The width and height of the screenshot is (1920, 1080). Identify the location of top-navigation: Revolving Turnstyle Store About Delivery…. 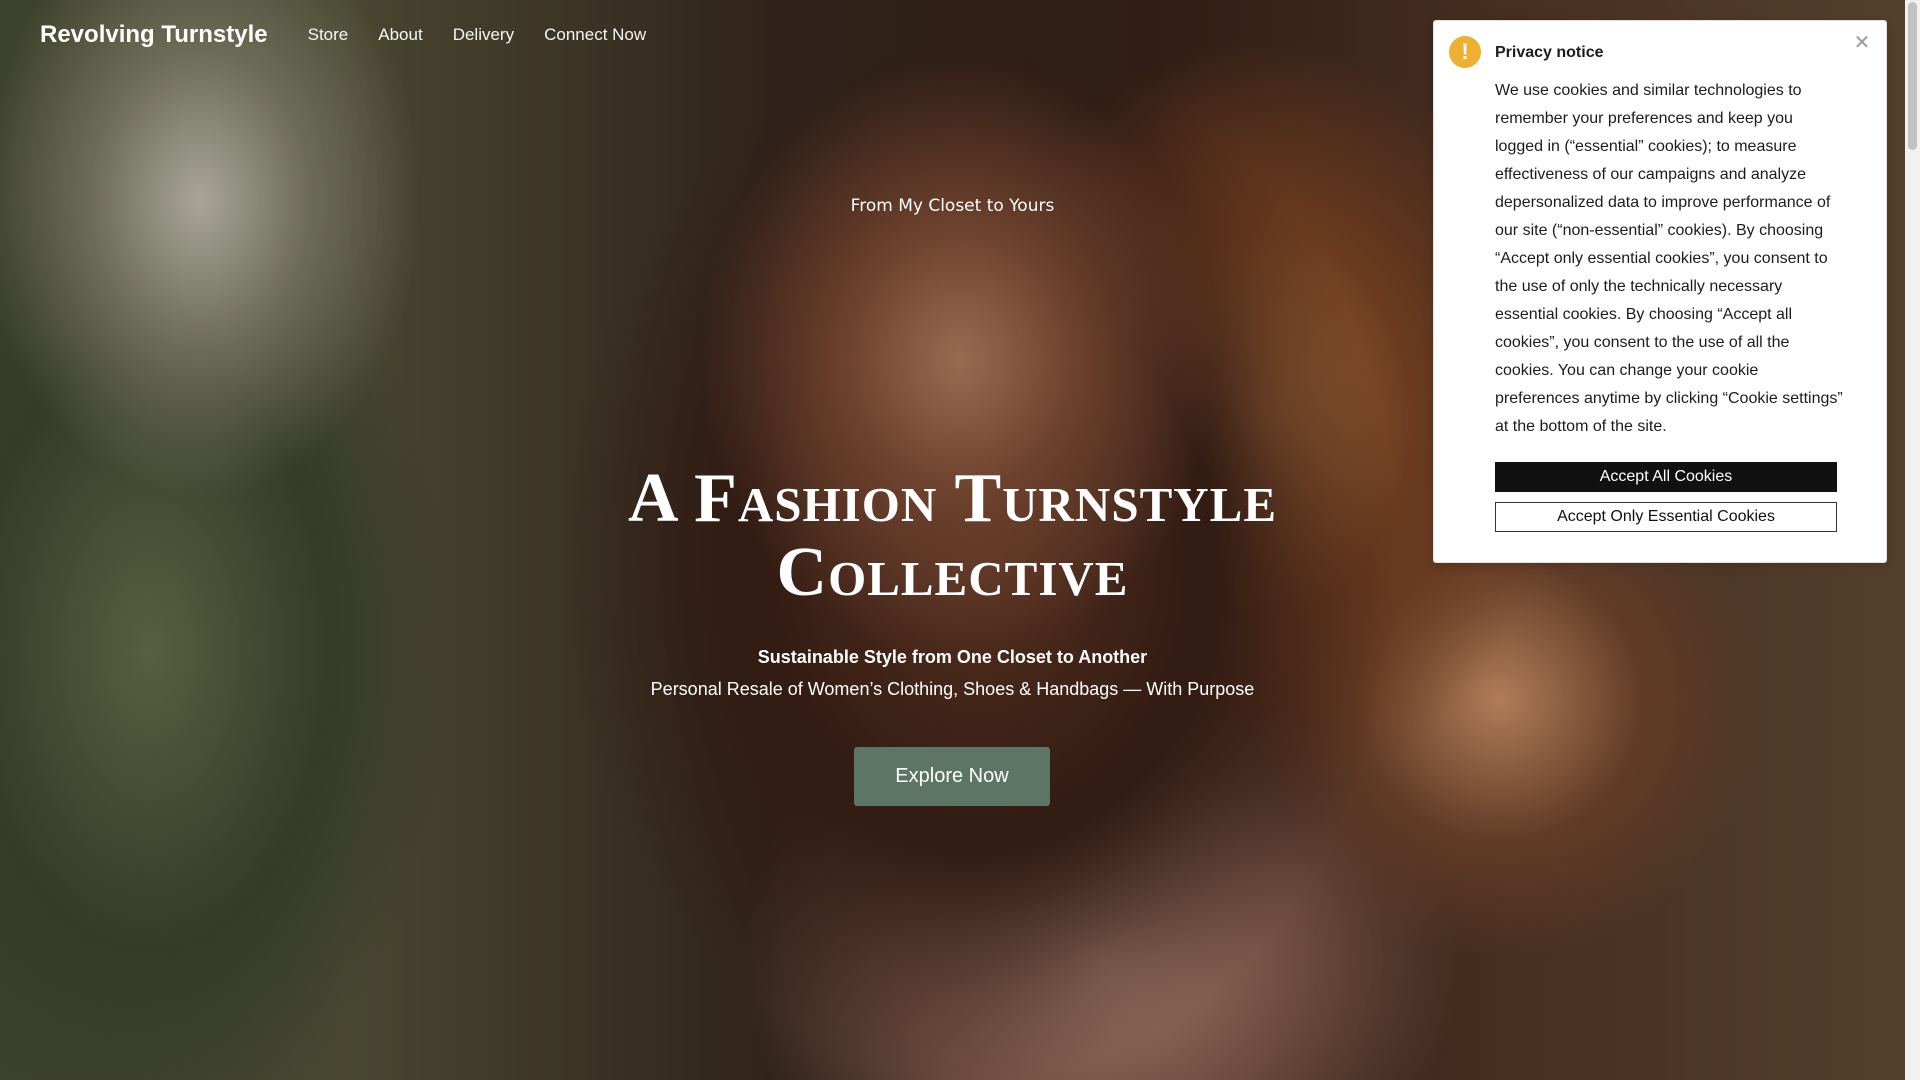
(338, 35).